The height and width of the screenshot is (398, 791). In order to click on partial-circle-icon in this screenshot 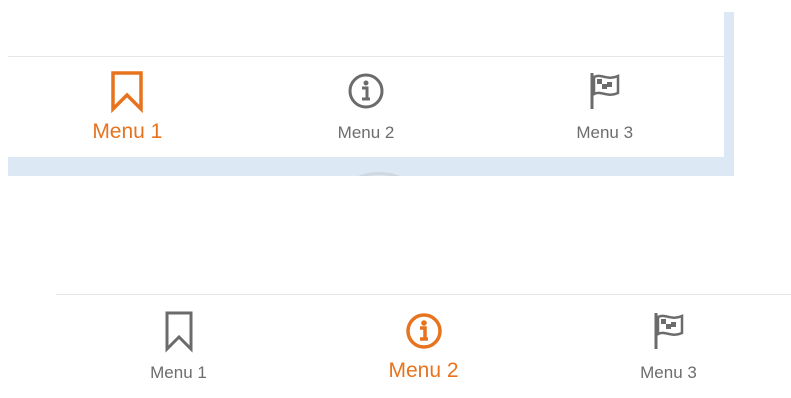, I will do `click(379, 174)`.